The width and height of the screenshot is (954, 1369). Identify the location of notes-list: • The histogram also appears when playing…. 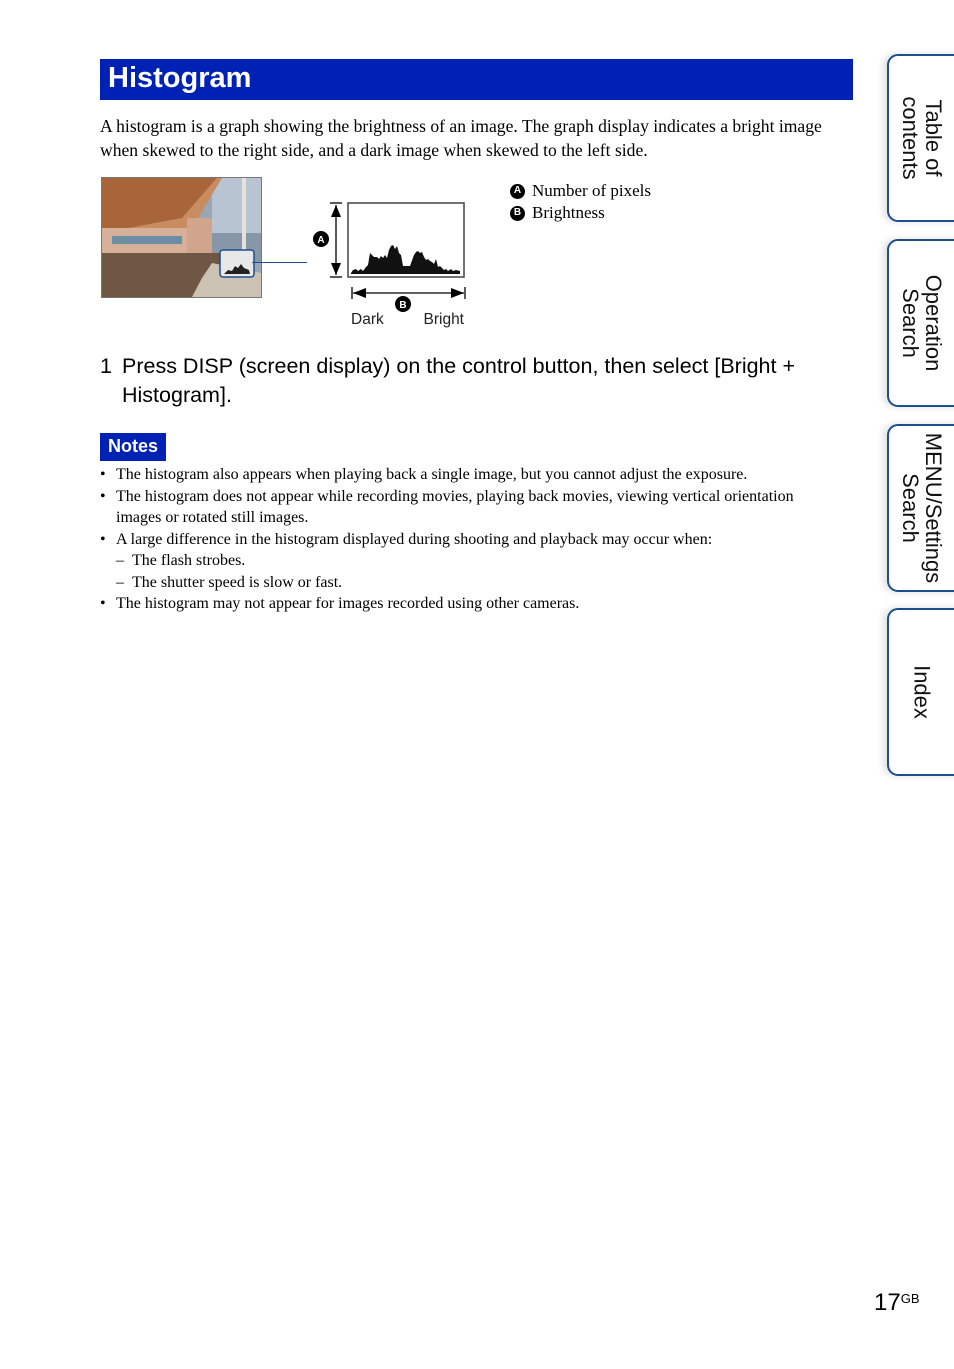
(470, 539).